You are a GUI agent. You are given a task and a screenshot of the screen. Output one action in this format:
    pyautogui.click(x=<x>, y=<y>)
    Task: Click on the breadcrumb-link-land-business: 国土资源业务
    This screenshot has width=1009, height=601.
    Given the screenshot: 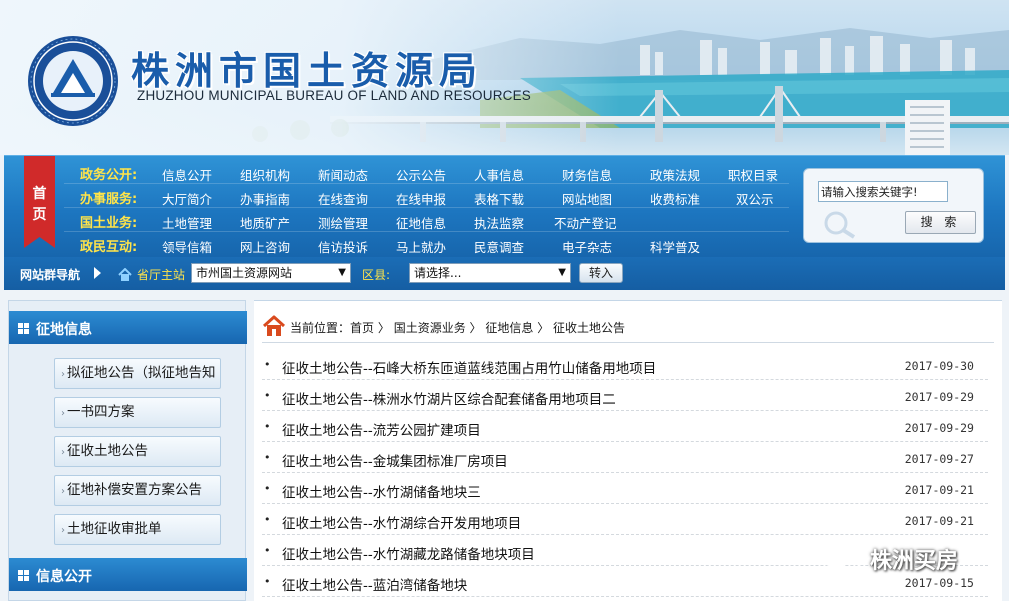 What is the action you would take?
    pyautogui.click(x=430, y=328)
    